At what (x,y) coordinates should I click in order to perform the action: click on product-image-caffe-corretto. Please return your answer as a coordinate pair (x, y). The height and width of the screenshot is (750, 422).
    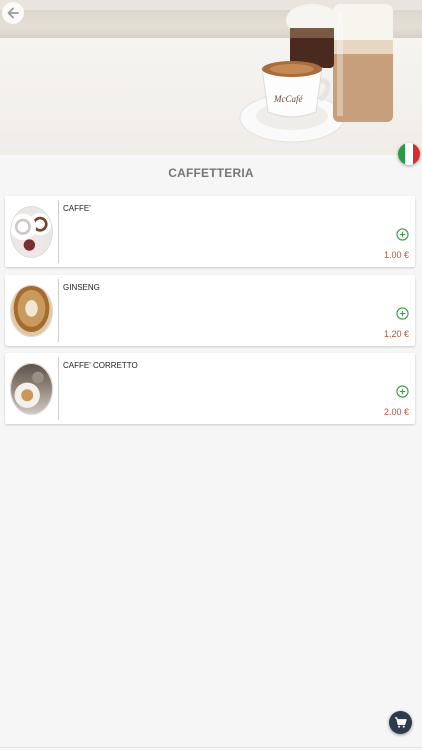
    Looking at the image, I should click on (31, 389).